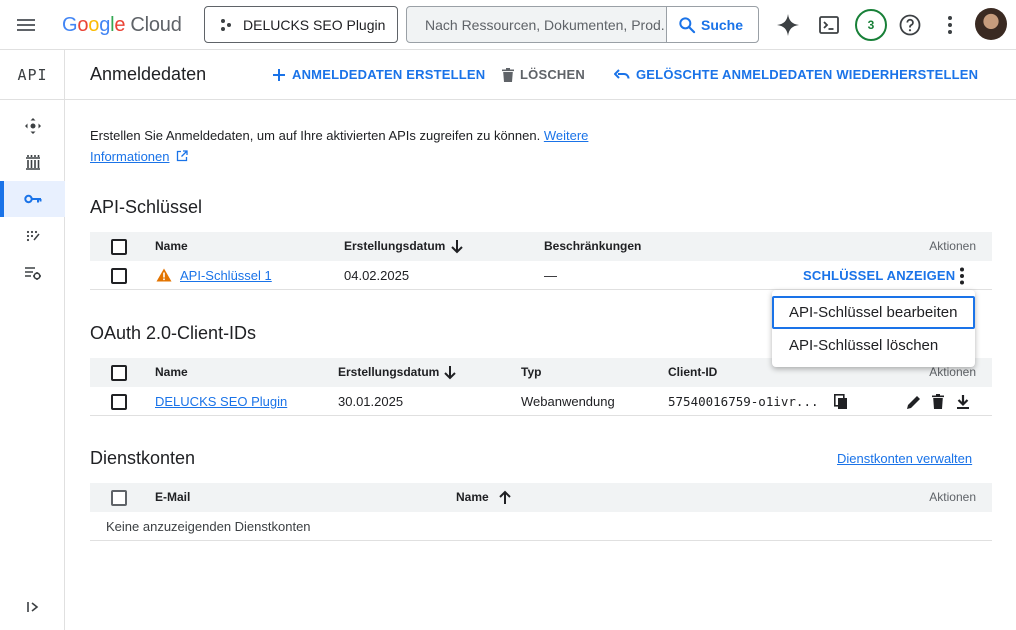 This screenshot has width=1016, height=630. What do you see at coordinates (105, 25) in the screenshot?
I see `logo-letter: g` at bounding box center [105, 25].